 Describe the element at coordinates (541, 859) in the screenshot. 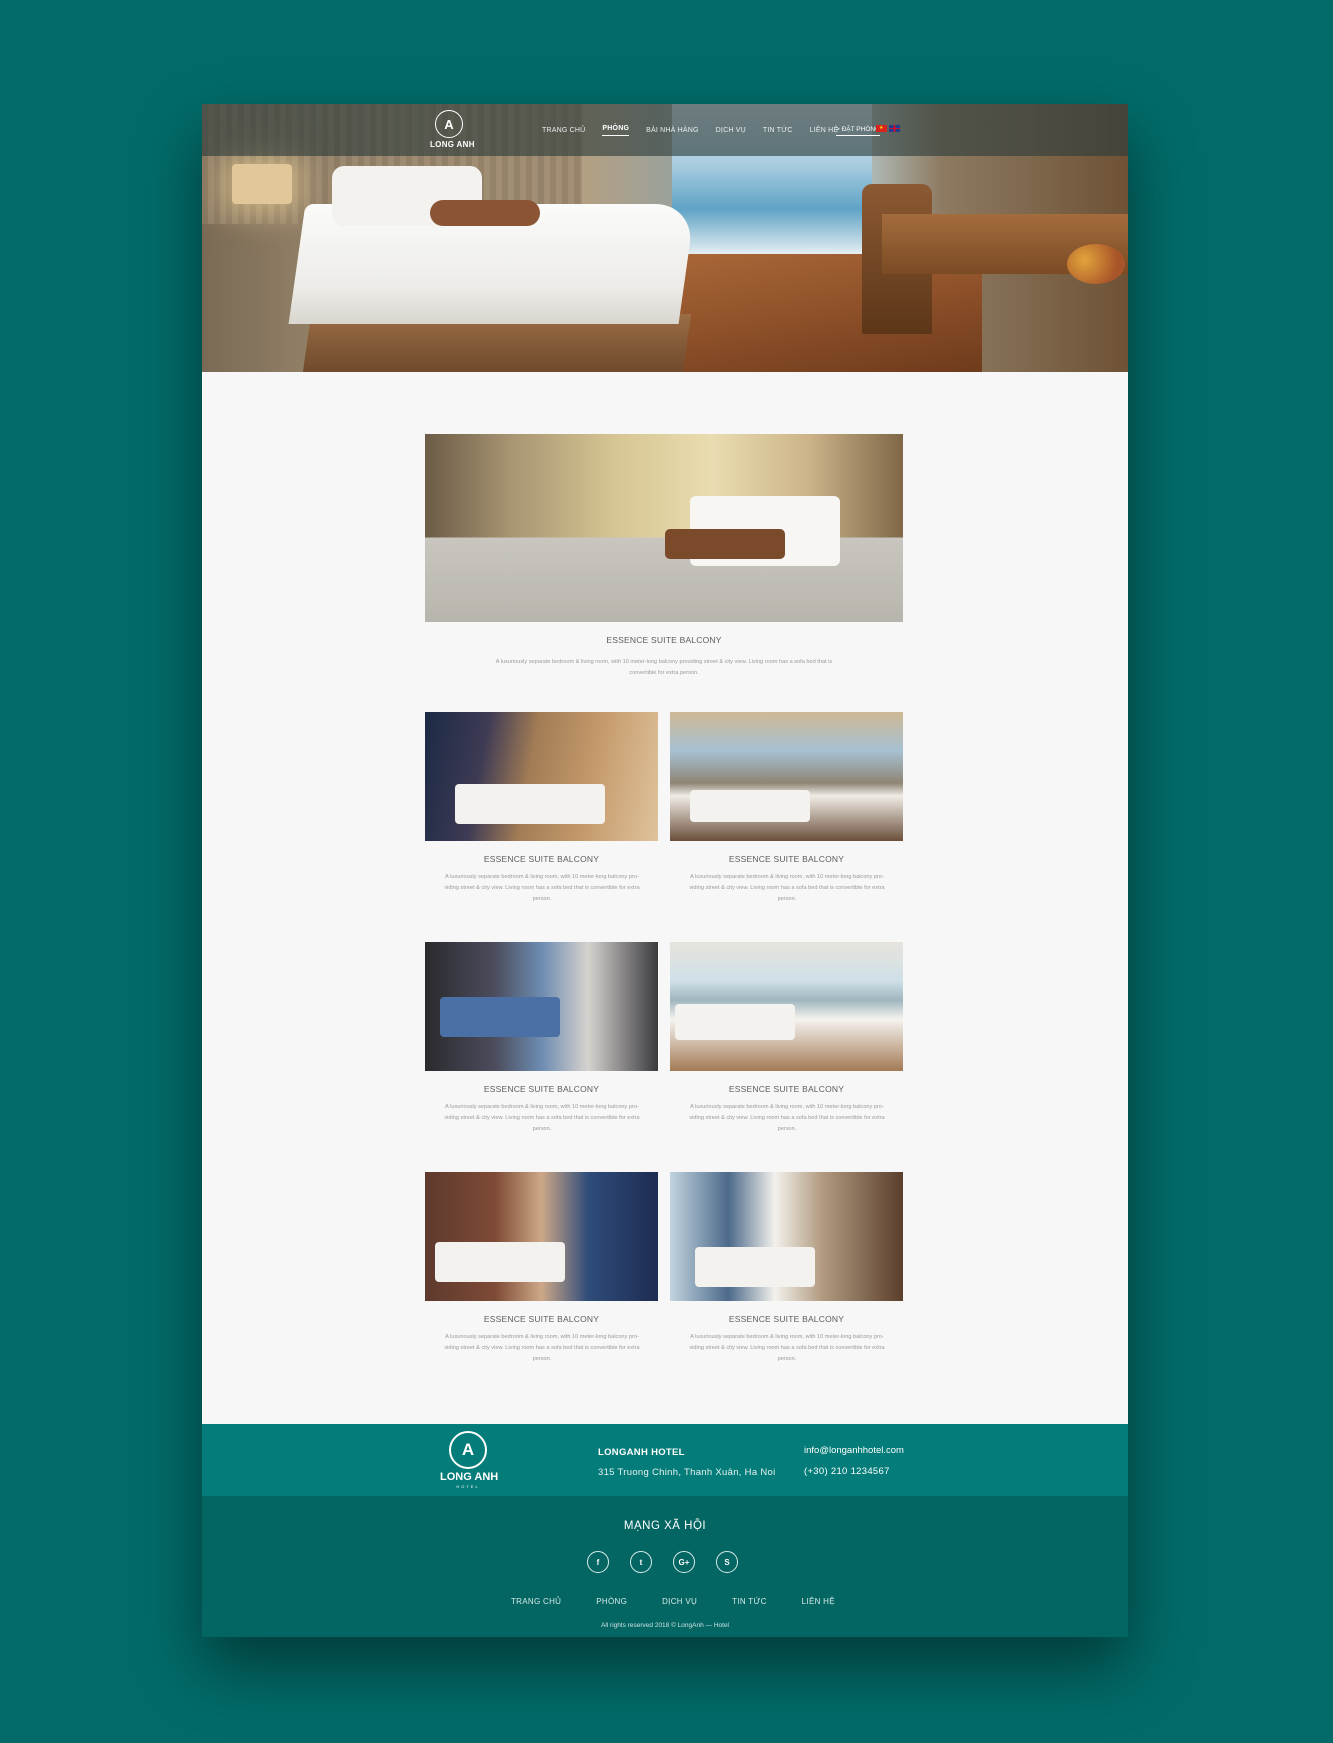

I see `room-title-1: ESSENCE SUITE BALCONY` at that location.